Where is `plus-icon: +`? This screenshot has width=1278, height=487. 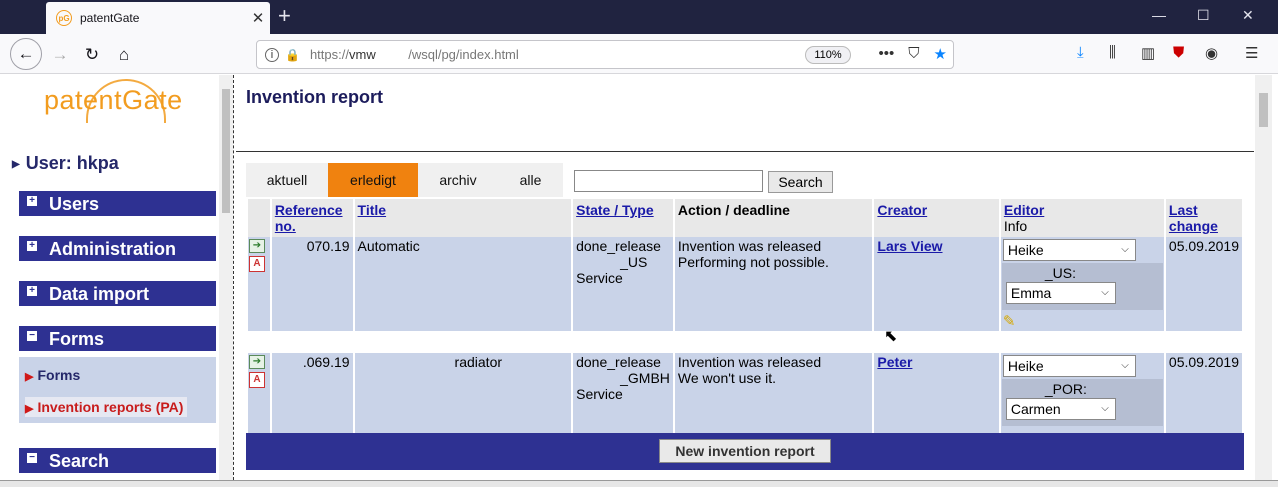
plus-icon: + is located at coordinates (32, 291).